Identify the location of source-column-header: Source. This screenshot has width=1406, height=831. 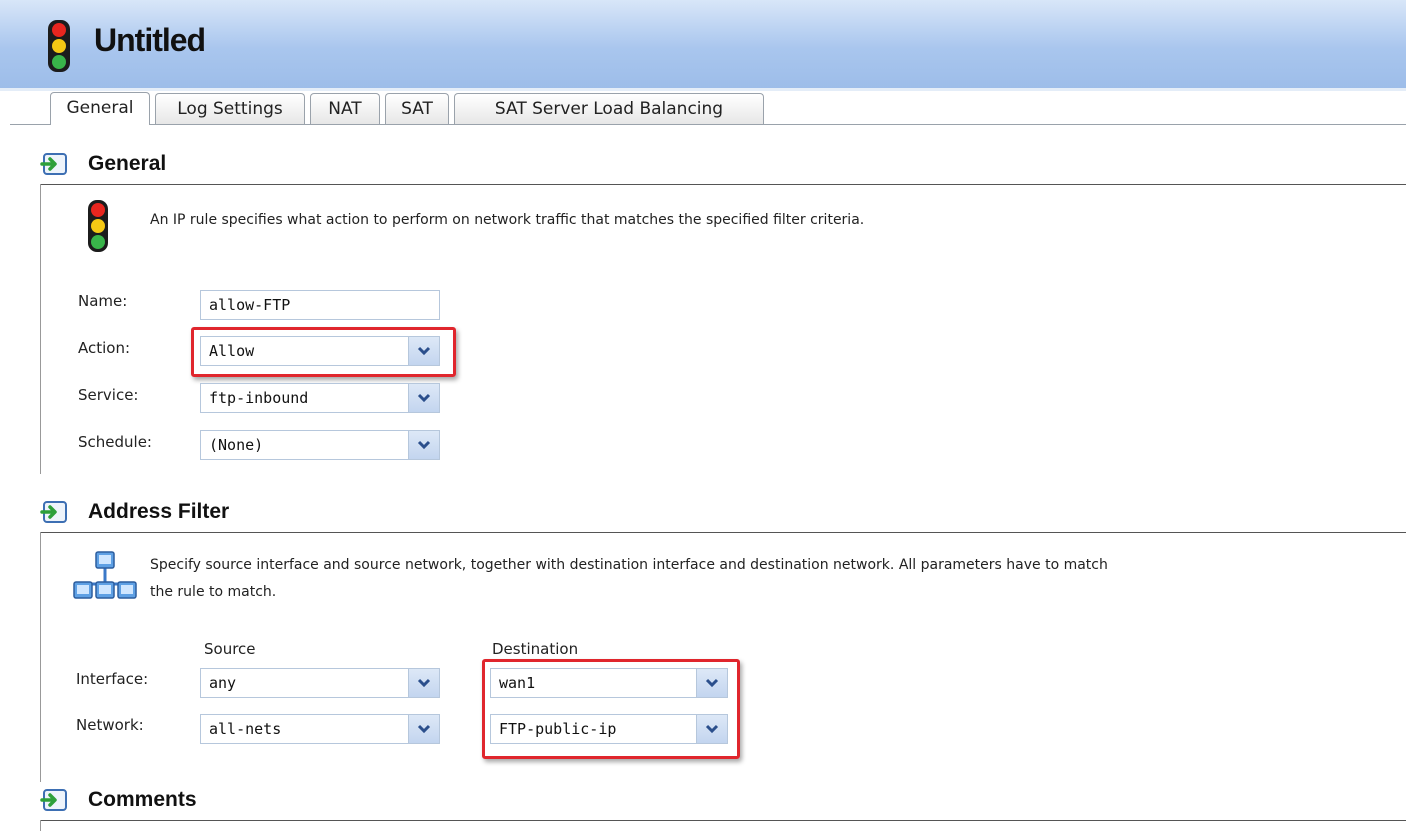
(230, 649).